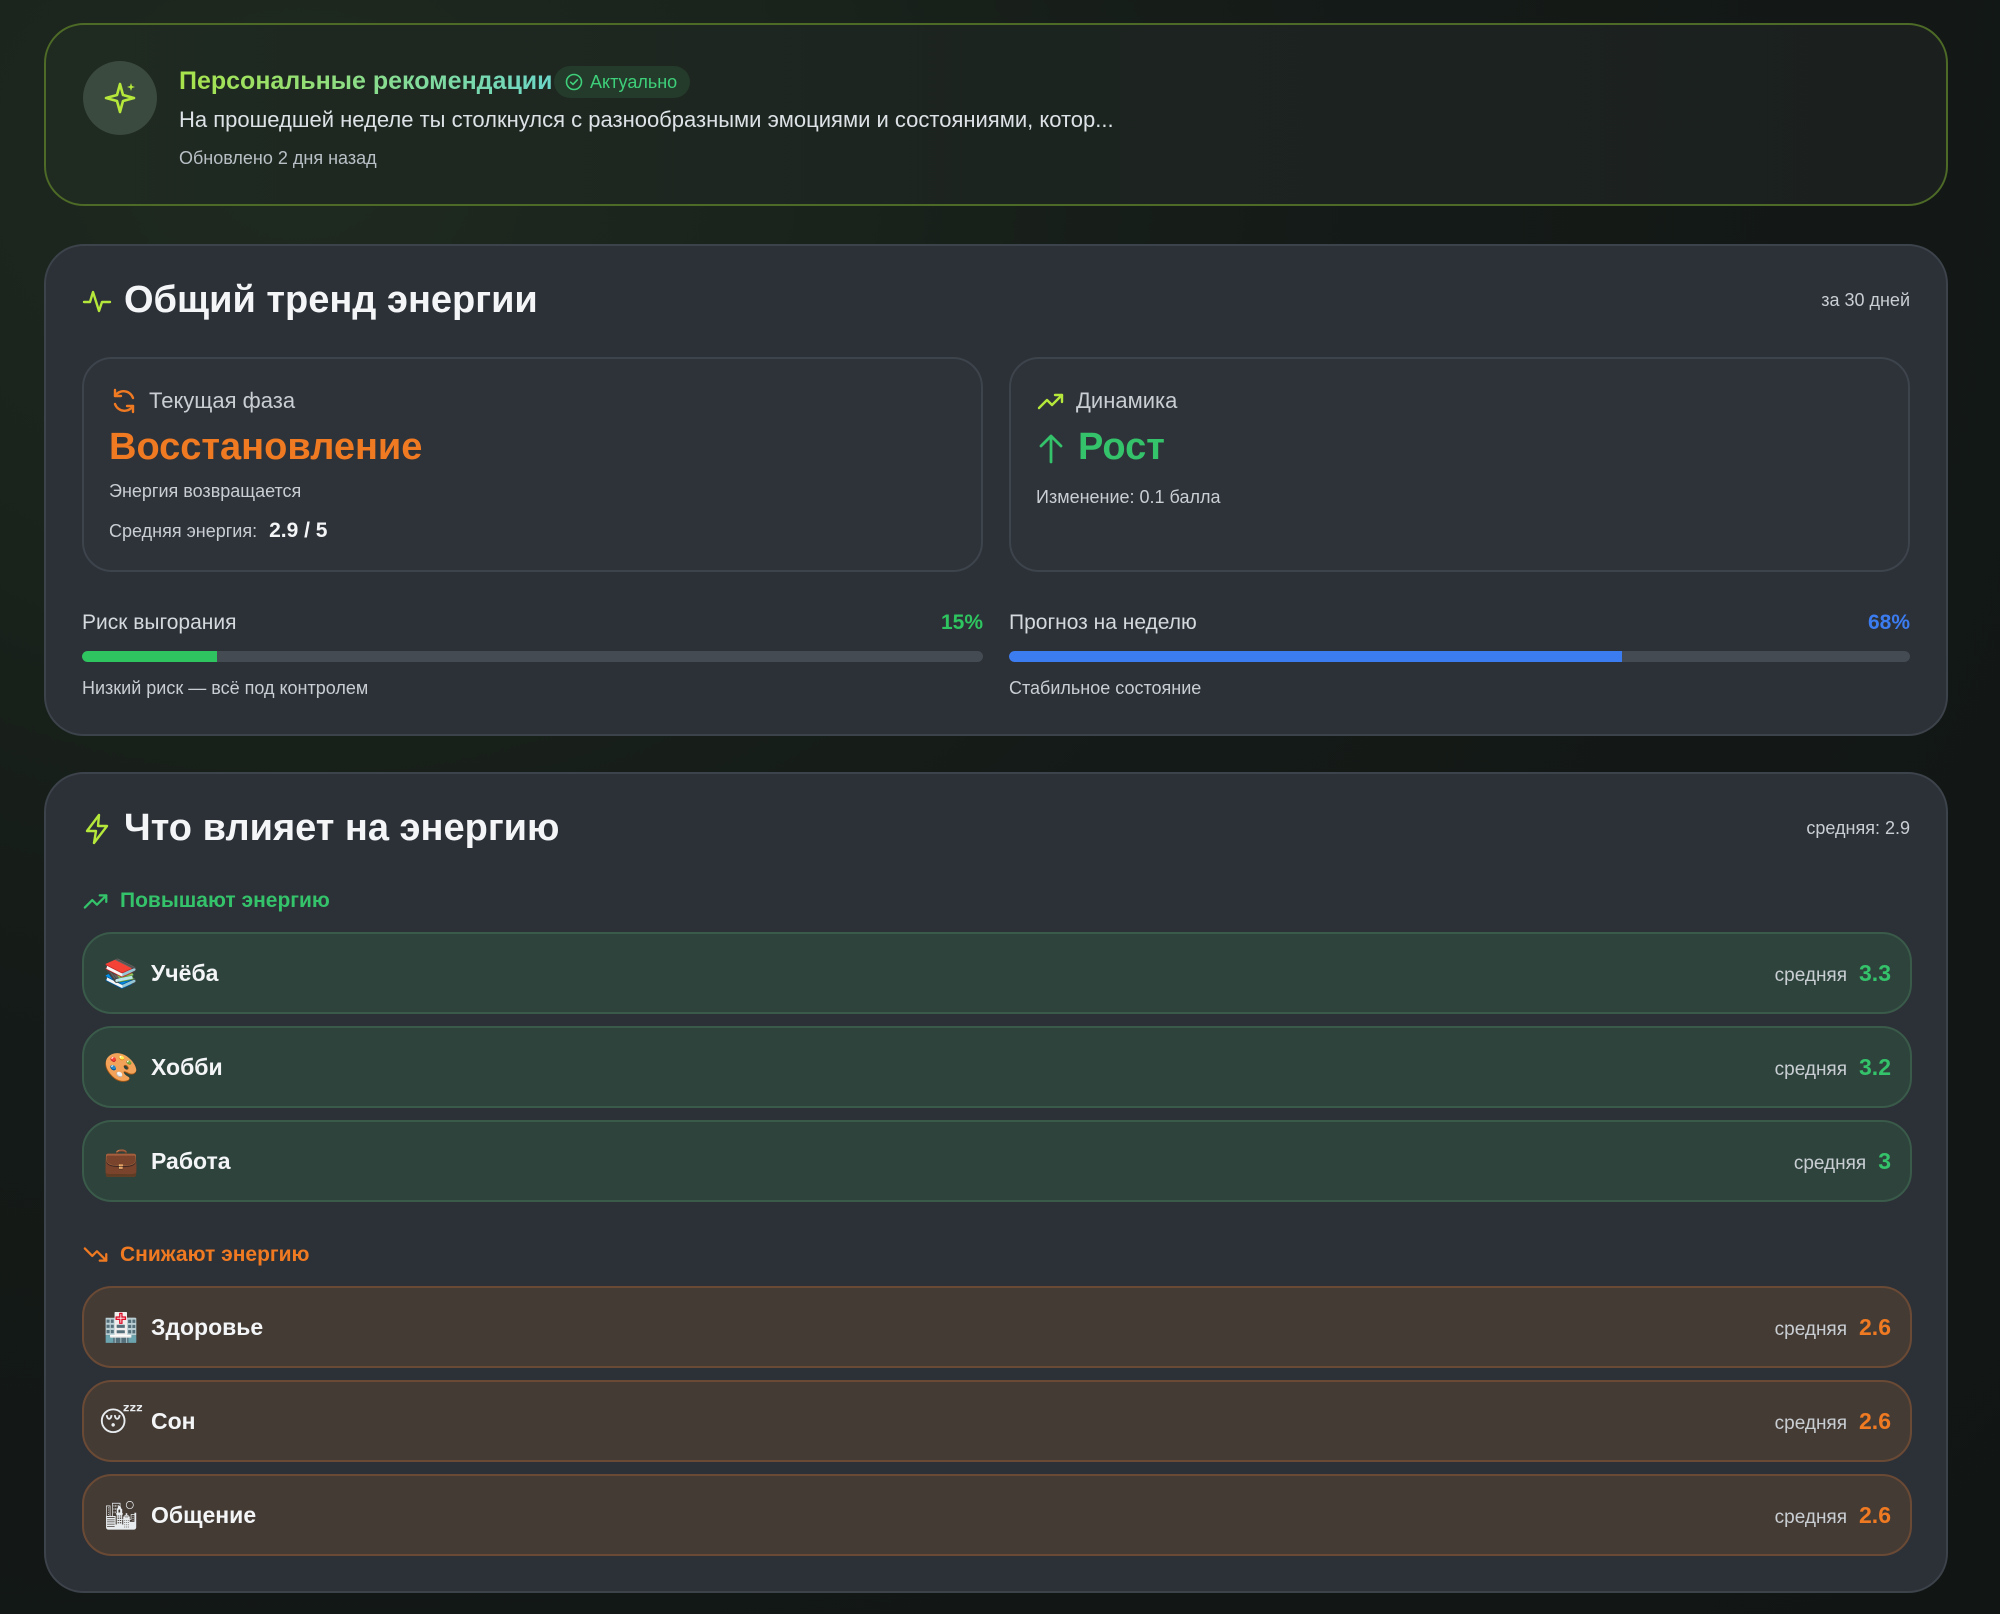  What do you see at coordinates (1875, 972) in the screenshot?
I see `factor-average-value: 3.3` at bounding box center [1875, 972].